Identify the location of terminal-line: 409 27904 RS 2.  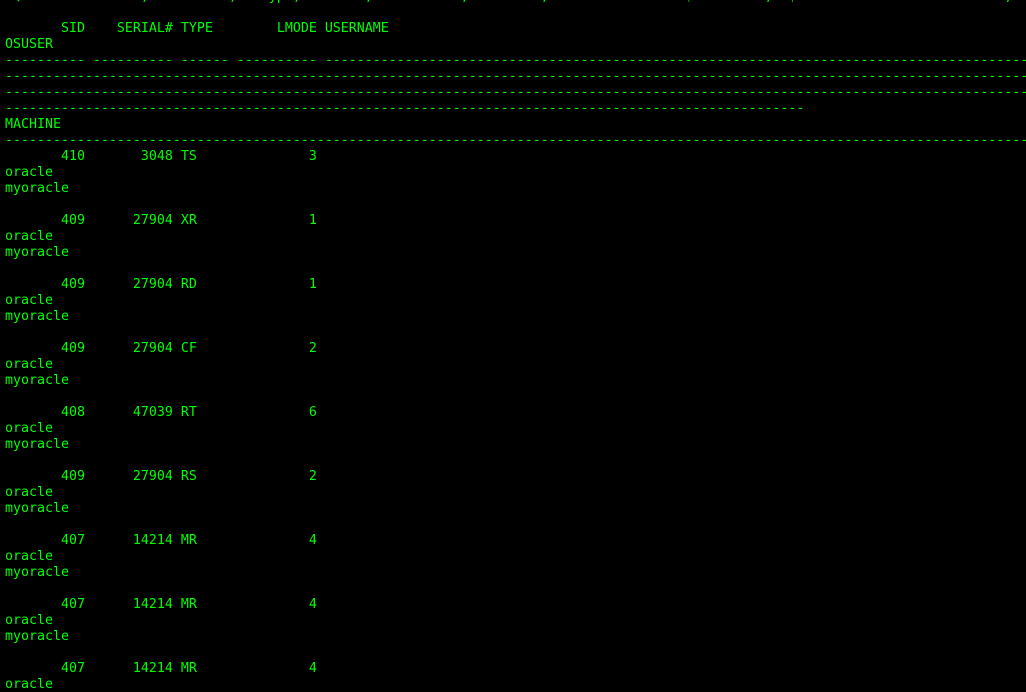
(161, 476).